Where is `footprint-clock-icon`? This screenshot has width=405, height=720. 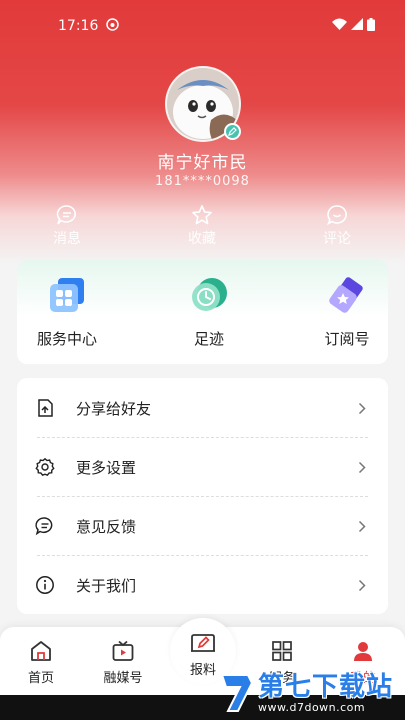 footprint-clock-icon is located at coordinates (209, 296).